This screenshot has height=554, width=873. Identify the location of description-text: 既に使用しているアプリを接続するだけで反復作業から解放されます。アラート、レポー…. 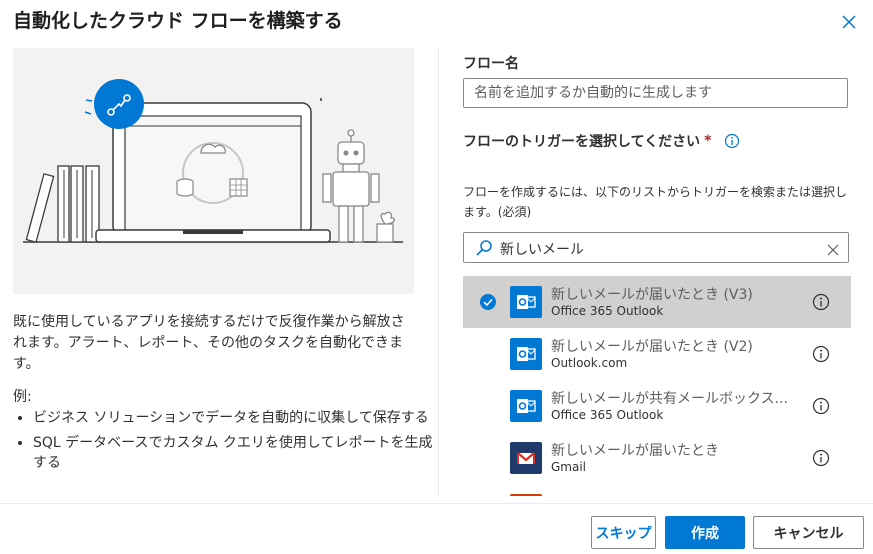
(209, 343).